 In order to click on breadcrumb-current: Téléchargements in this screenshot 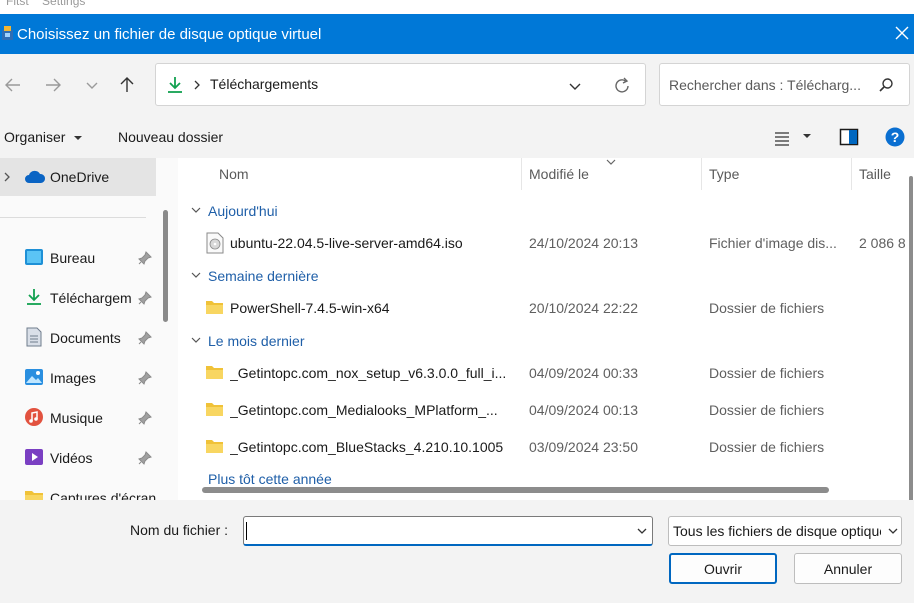, I will do `click(264, 84)`.